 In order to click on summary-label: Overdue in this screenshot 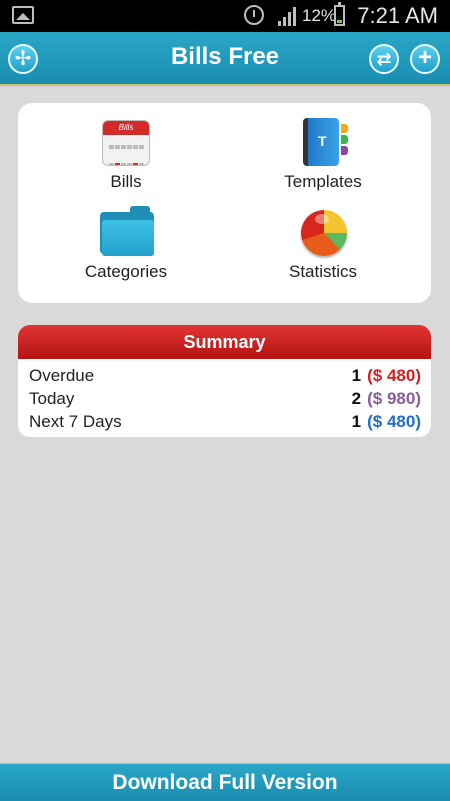, I will do `click(62, 375)`.